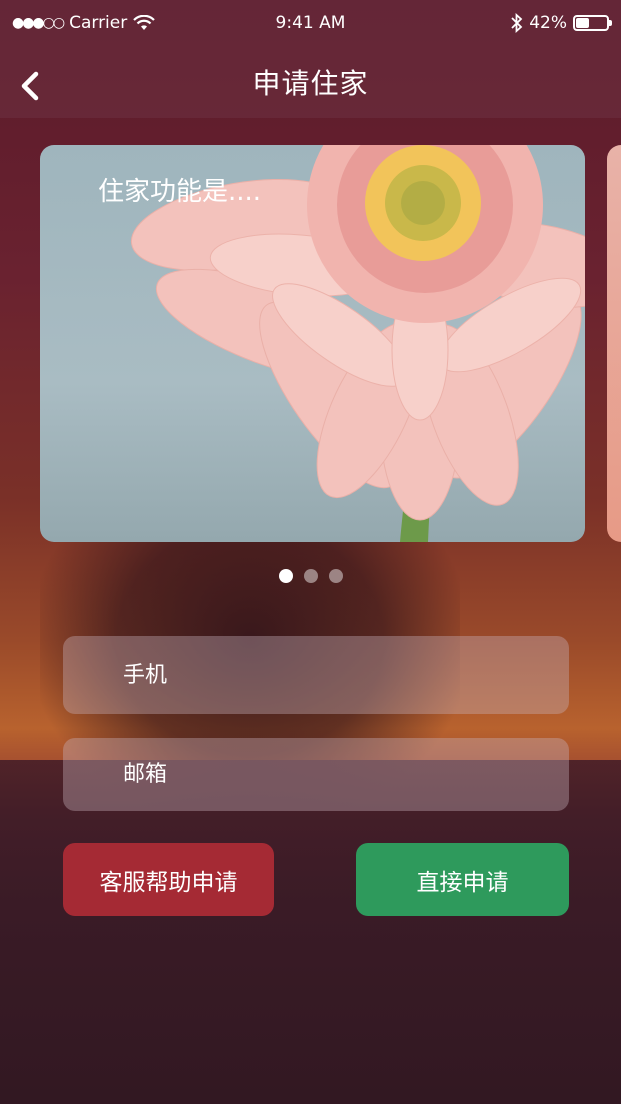 The image size is (621, 1104). I want to click on carousel-next-card, so click(614, 343).